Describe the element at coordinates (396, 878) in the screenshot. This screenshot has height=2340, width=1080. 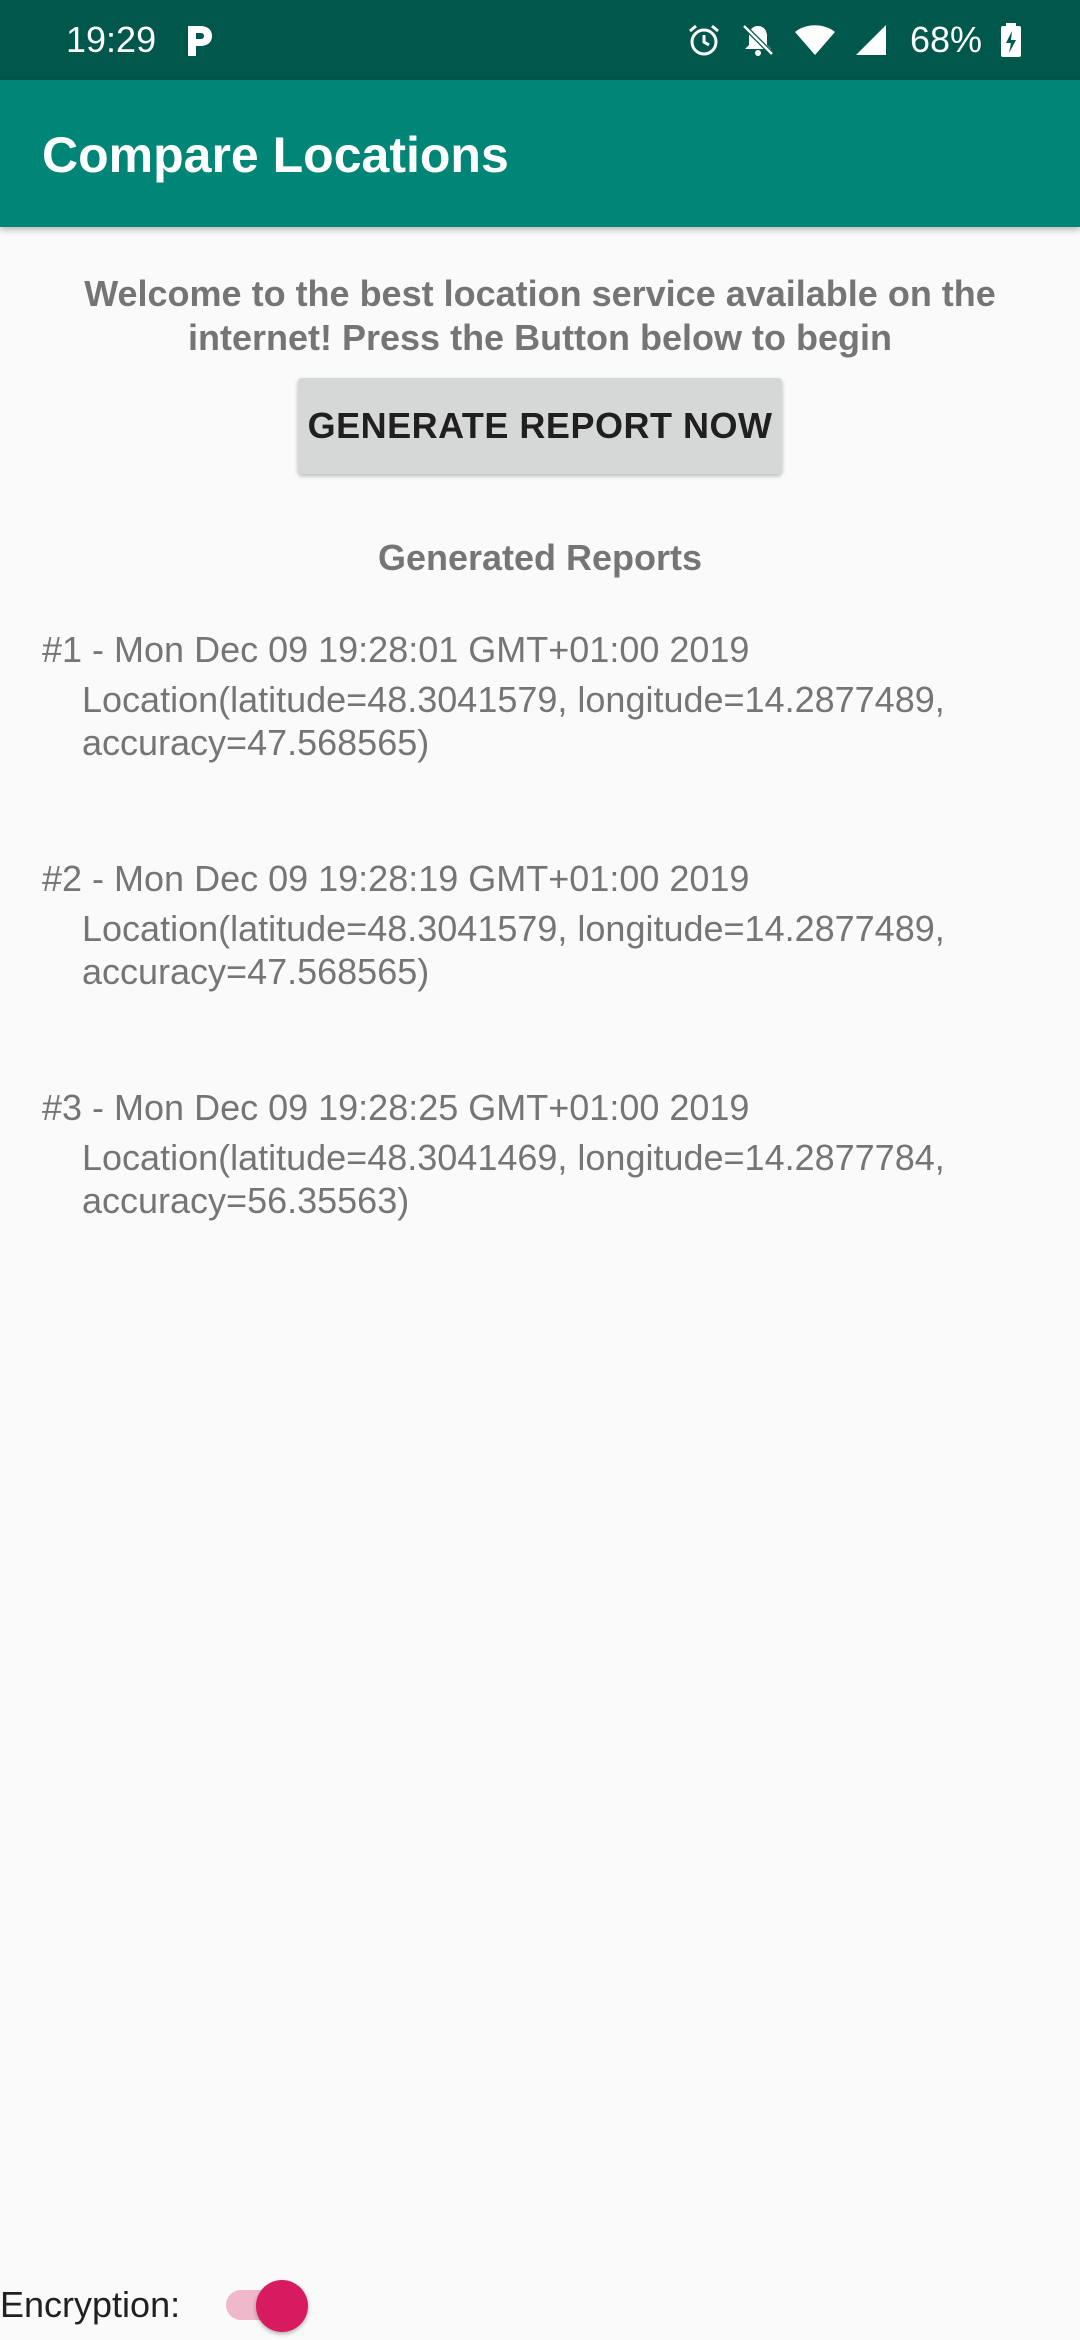
I see `report-title: #2 - Mon Dec 09 19:28:19 GMT+01:00 2019` at that location.